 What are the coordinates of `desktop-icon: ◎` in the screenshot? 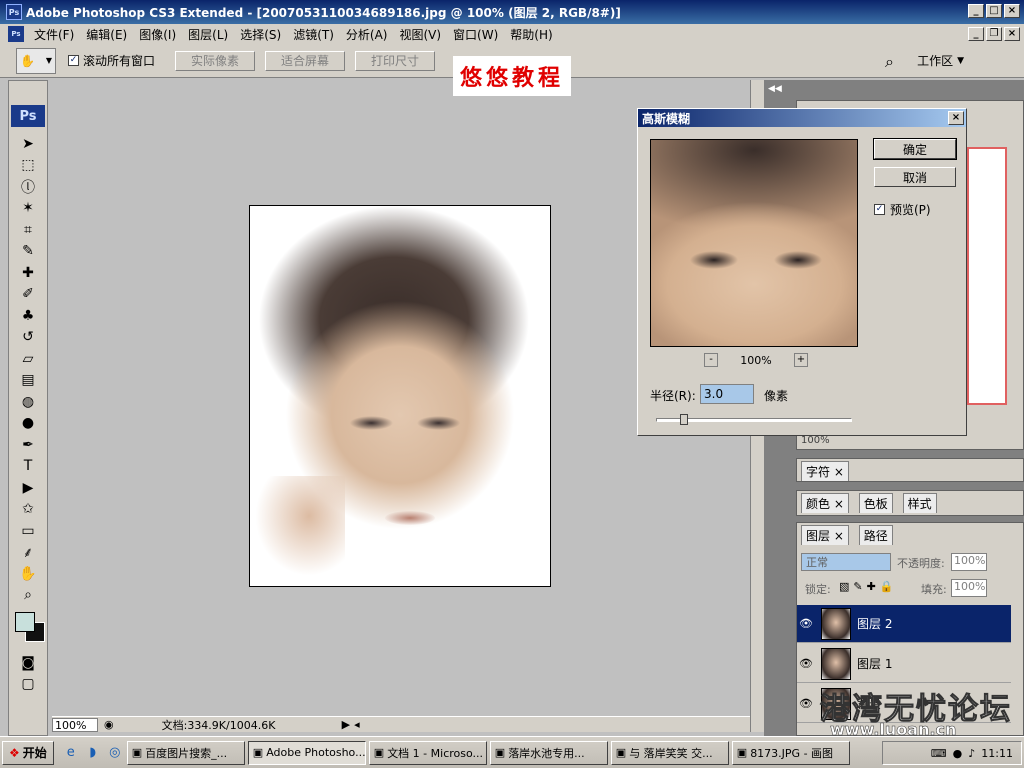 It's located at (115, 753).